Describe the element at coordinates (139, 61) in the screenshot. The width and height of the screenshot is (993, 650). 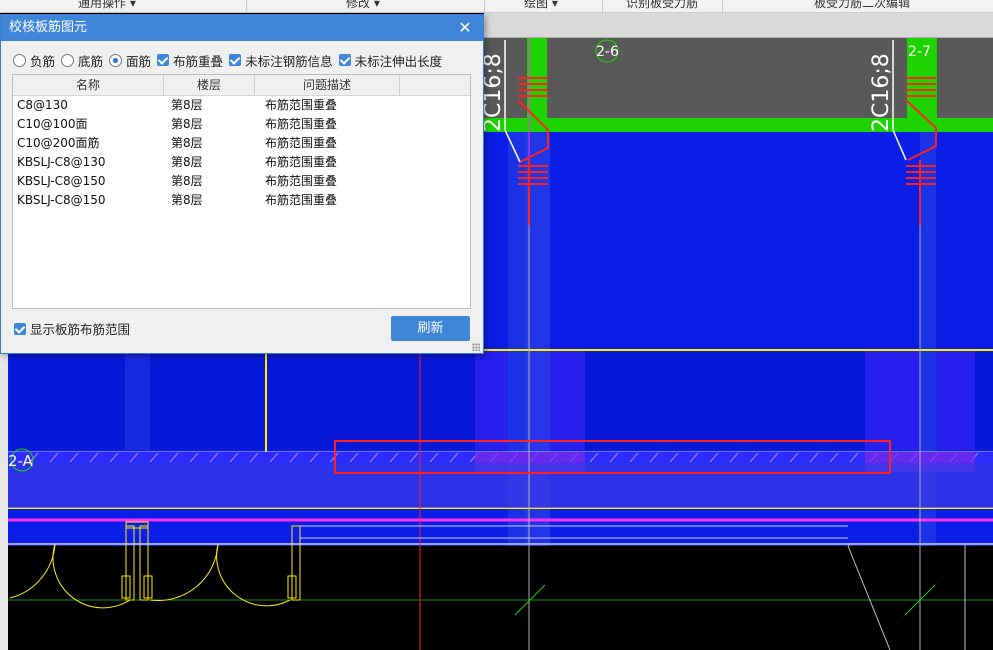
I see `radio-top-label: 面筋` at that location.